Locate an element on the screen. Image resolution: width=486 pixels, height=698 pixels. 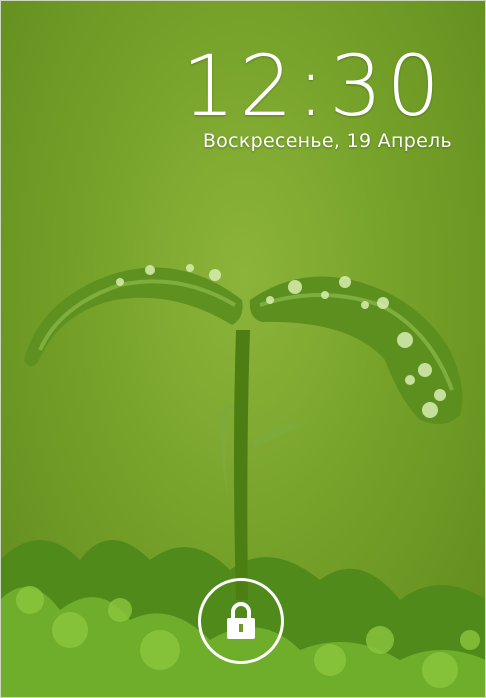
lockscreen-clock: 12:30 is located at coordinates (312, 86).